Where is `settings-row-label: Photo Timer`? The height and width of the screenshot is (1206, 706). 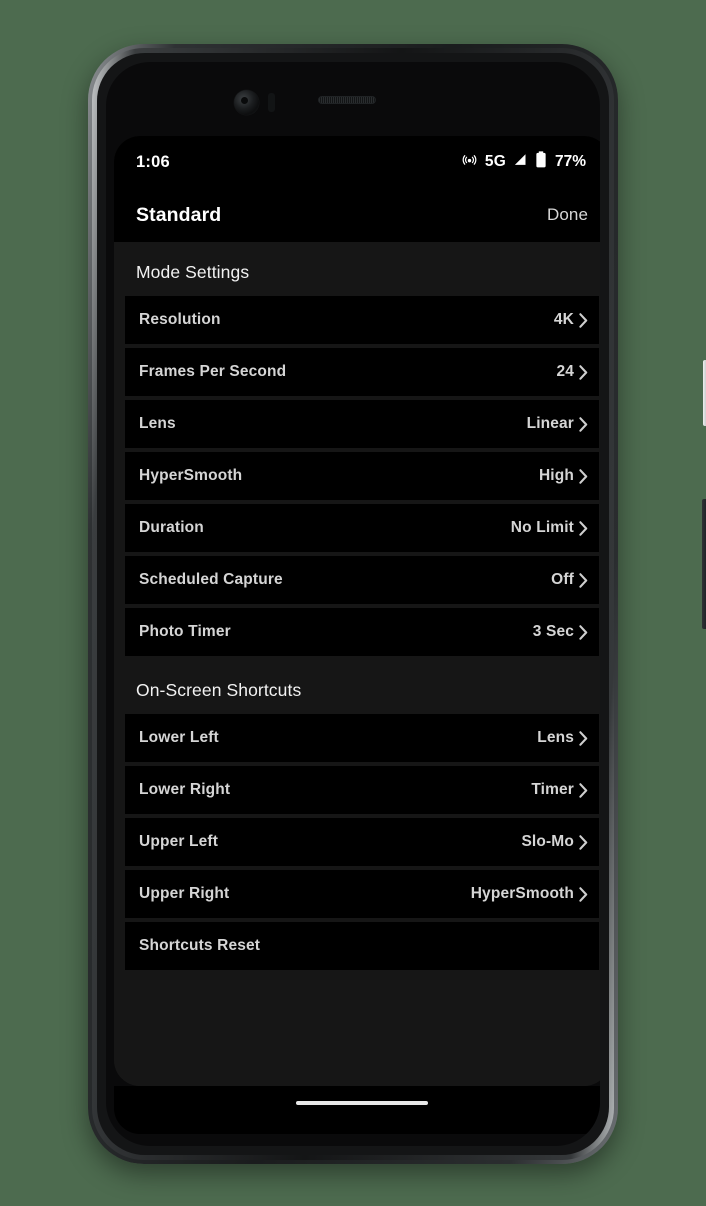 settings-row-label: Photo Timer is located at coordinates (185, 631).